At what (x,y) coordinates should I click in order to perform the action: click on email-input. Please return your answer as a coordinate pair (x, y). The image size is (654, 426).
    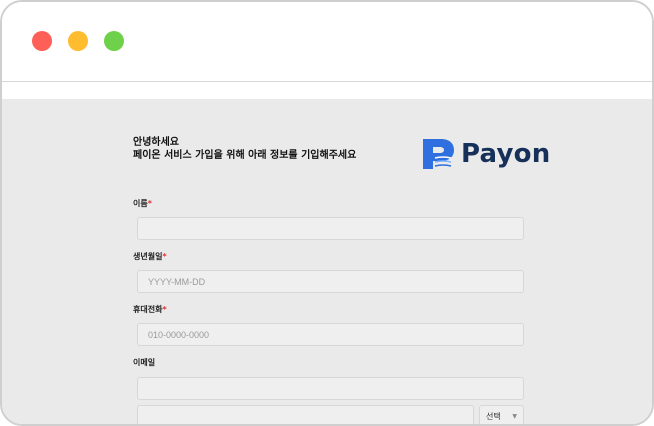
    Looking at the image, I should click on (330, 388).